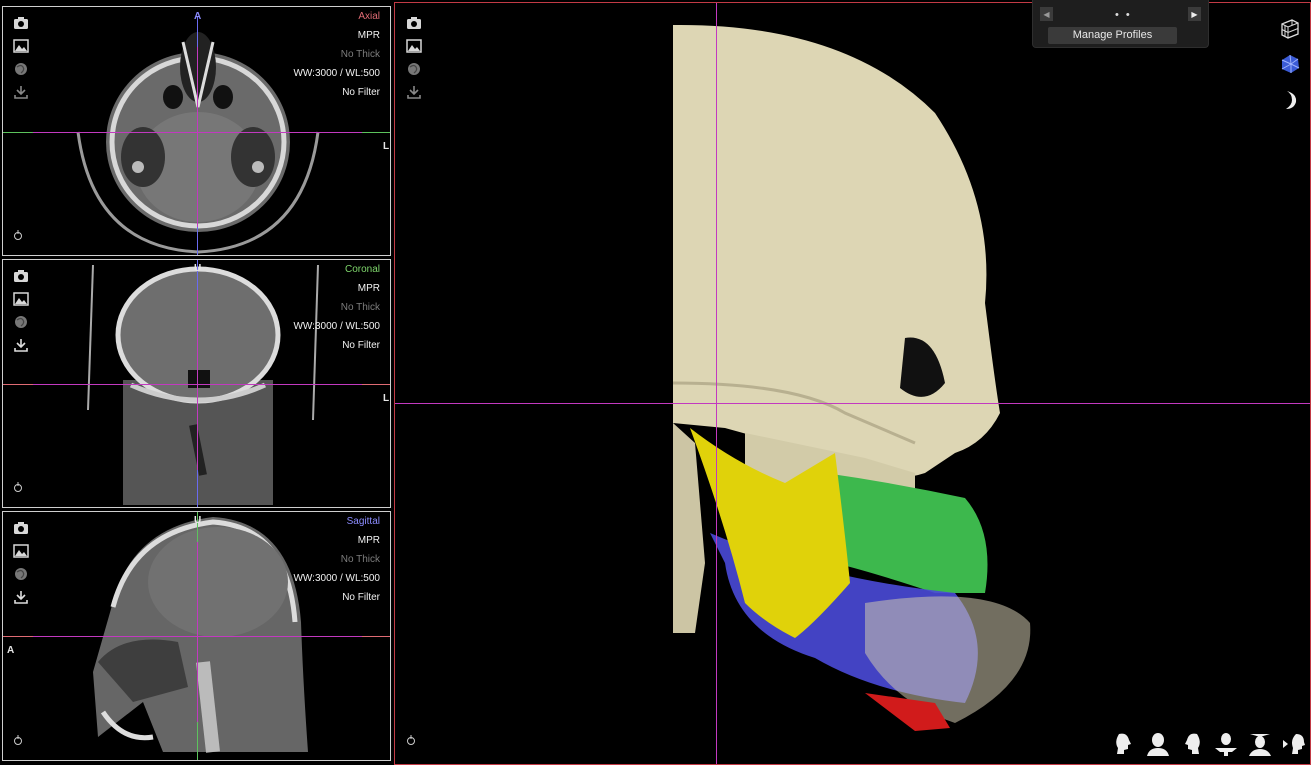 The height and width of the screenshot is (765, 1311). Describe the element at coordinates (1124, 744) in the screenshot. I see `head-left-profile-icon` at that location.